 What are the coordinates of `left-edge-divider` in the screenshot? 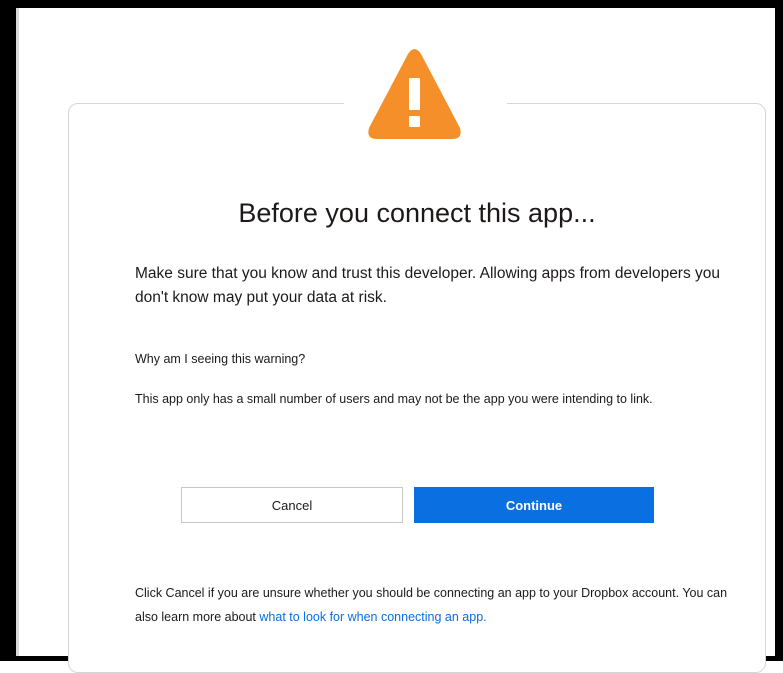 It's located at (17, 332).